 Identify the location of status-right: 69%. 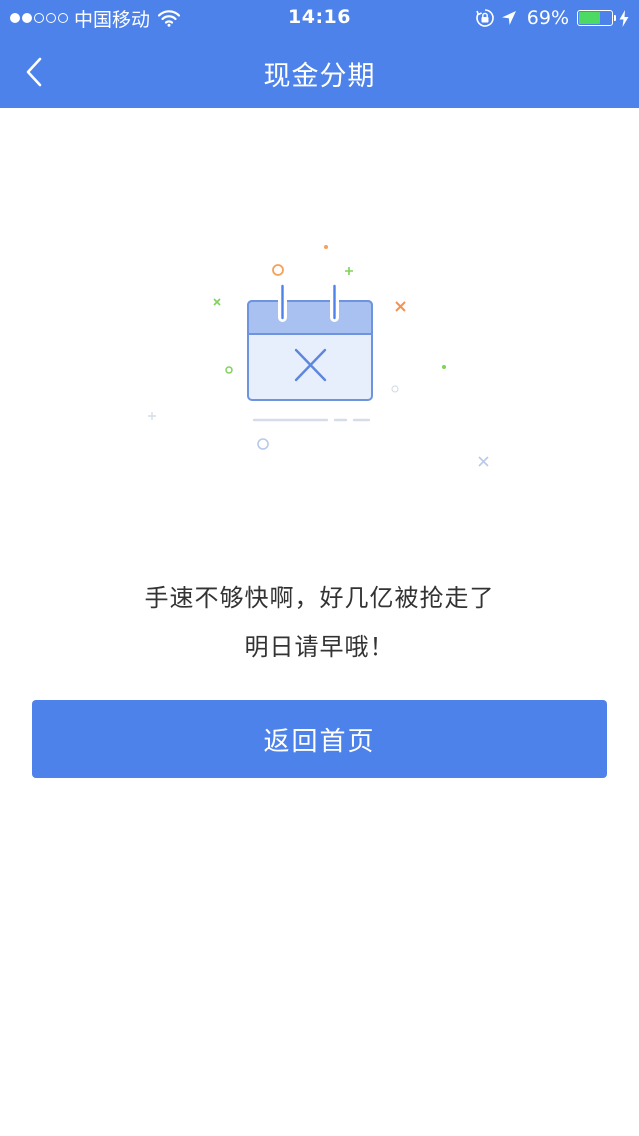
(552, 18).